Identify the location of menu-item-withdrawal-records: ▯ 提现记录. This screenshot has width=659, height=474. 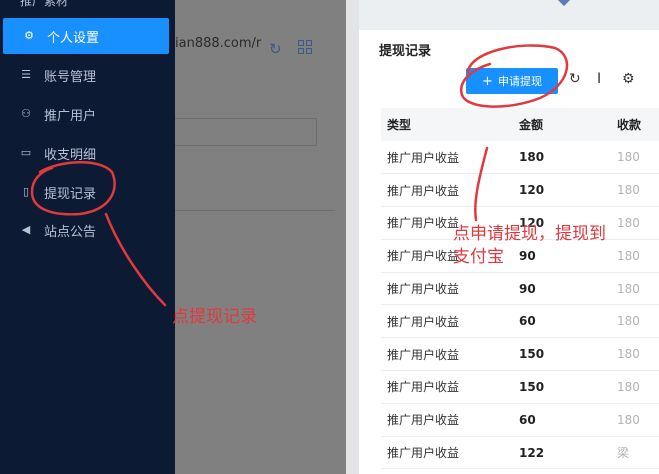
(87, 192).